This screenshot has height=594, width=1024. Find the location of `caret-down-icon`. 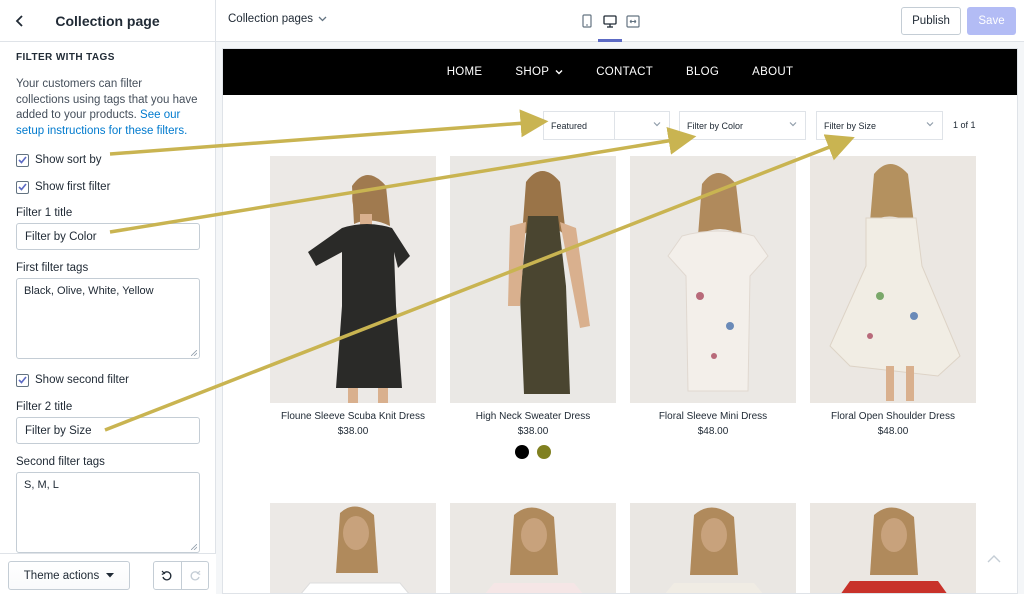

caret-down-icon is located at coordinates (110, 575).